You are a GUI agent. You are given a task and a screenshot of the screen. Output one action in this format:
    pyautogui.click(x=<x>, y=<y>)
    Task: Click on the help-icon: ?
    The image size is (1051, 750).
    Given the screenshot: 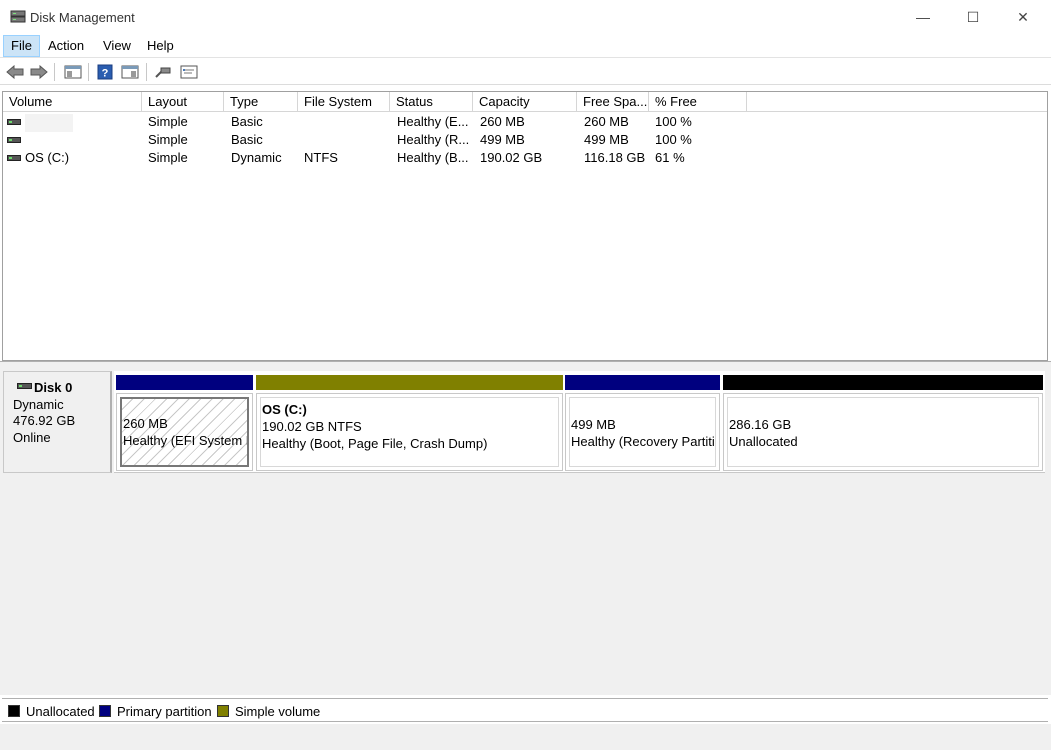 What is the action you would take?
    pyautogui.click(x=105, y=72)
    